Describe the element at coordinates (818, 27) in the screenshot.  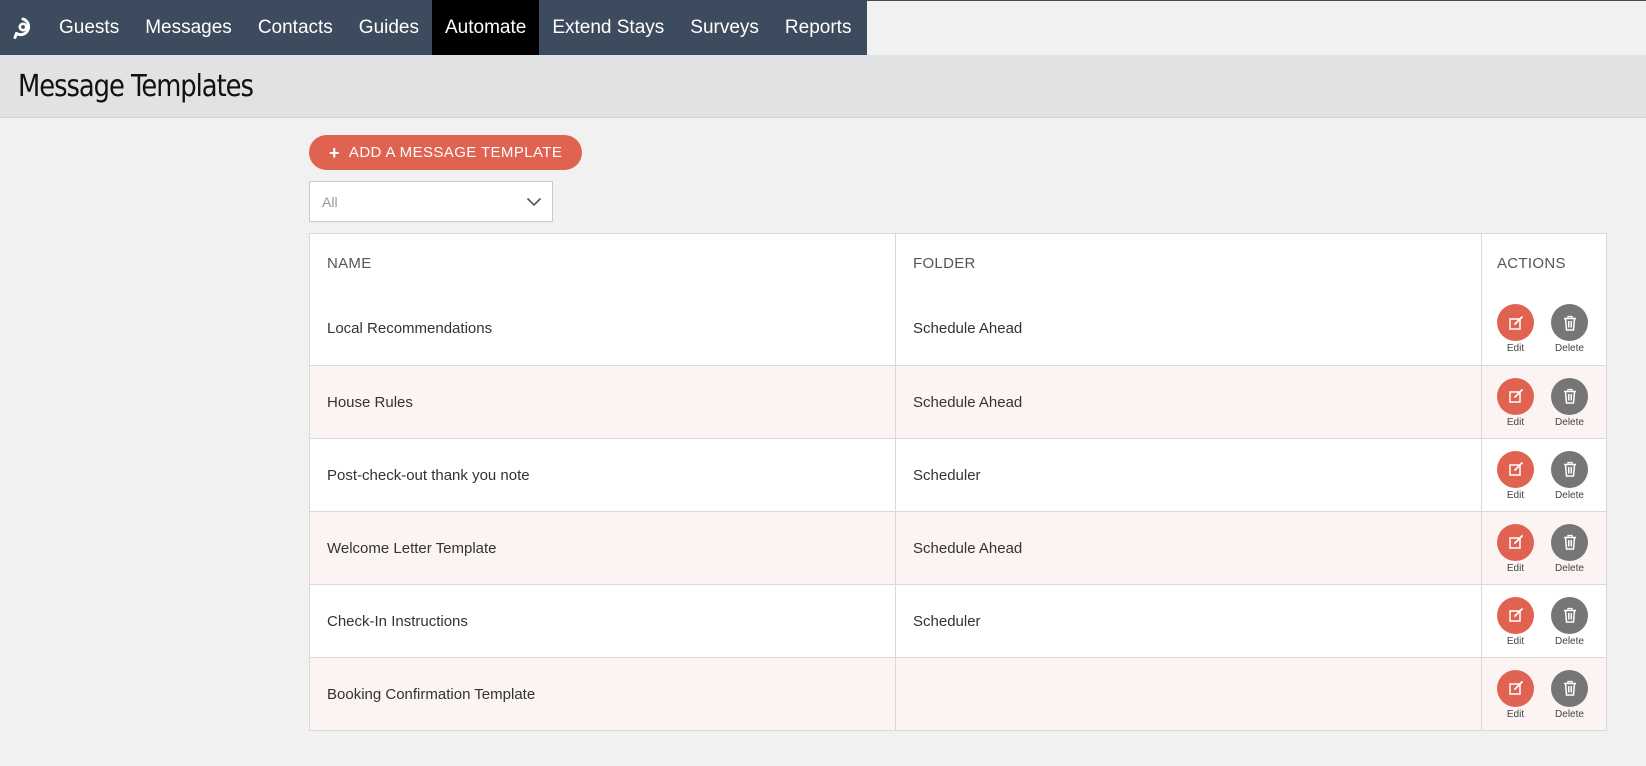
I see `nav-item-reports: Reports` at that location.